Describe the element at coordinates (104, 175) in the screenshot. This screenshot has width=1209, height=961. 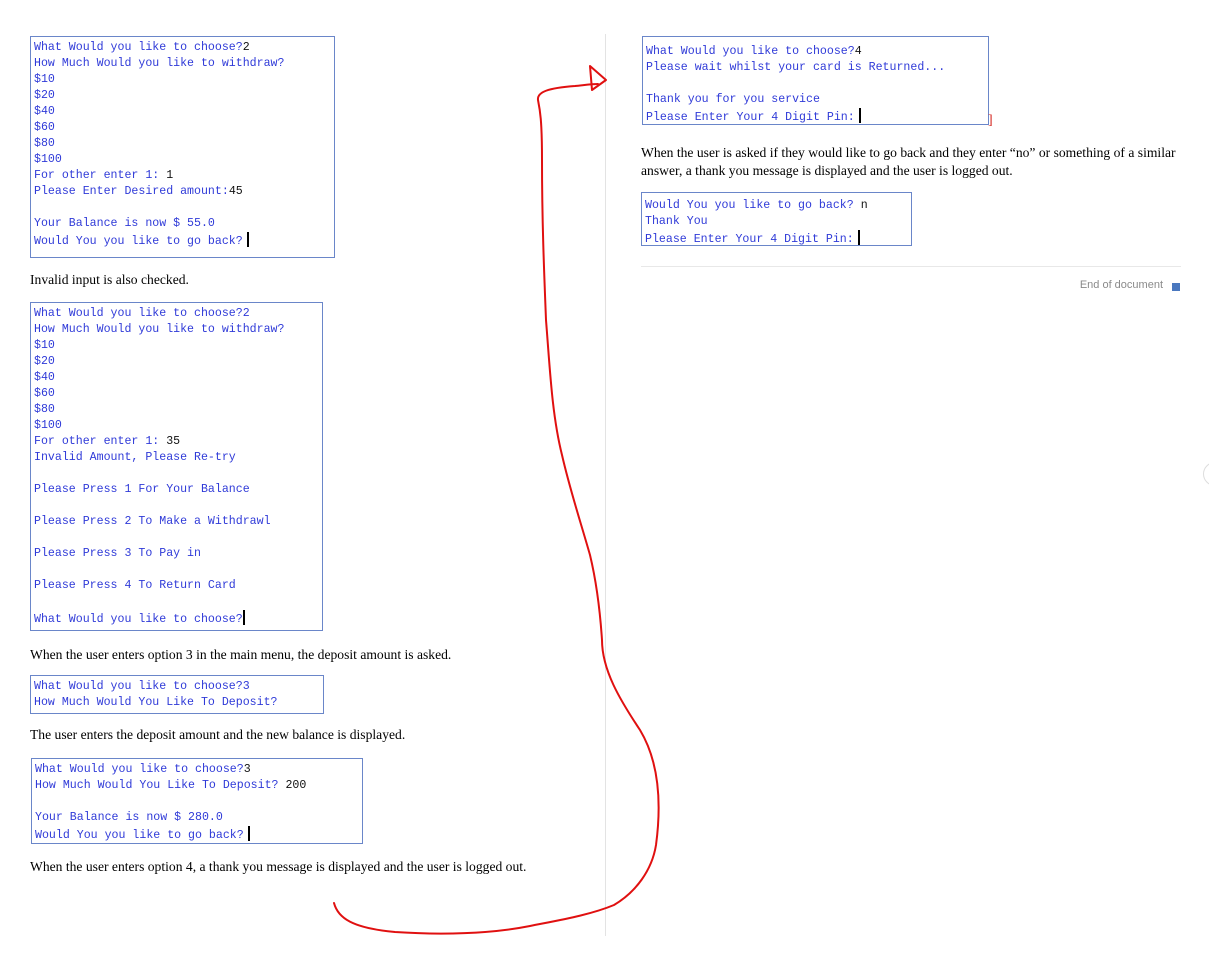
I see `console-line: For other enter 1: 1` at that location.